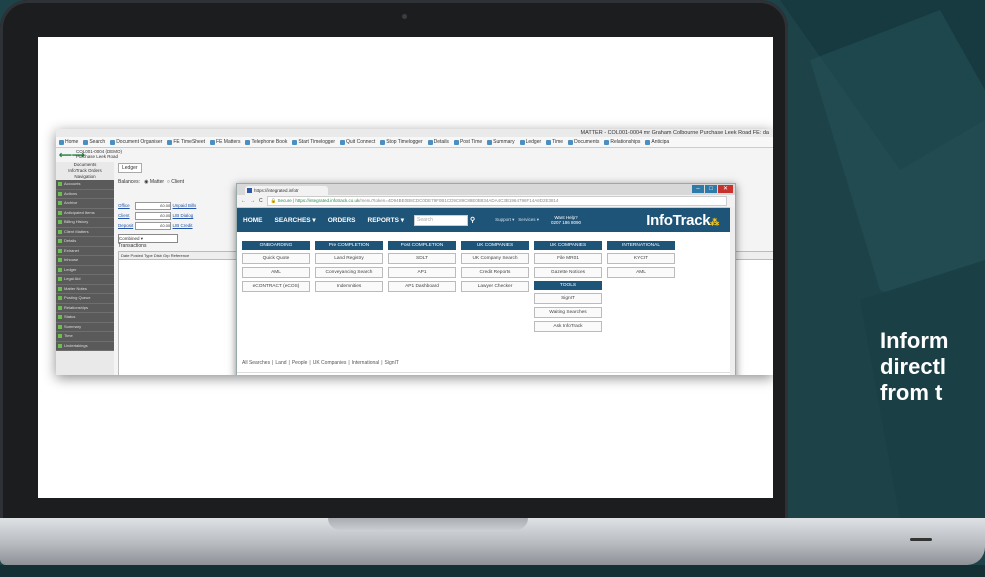  I want to click on toolbar-item: Telephone Book, so click(266, 142).